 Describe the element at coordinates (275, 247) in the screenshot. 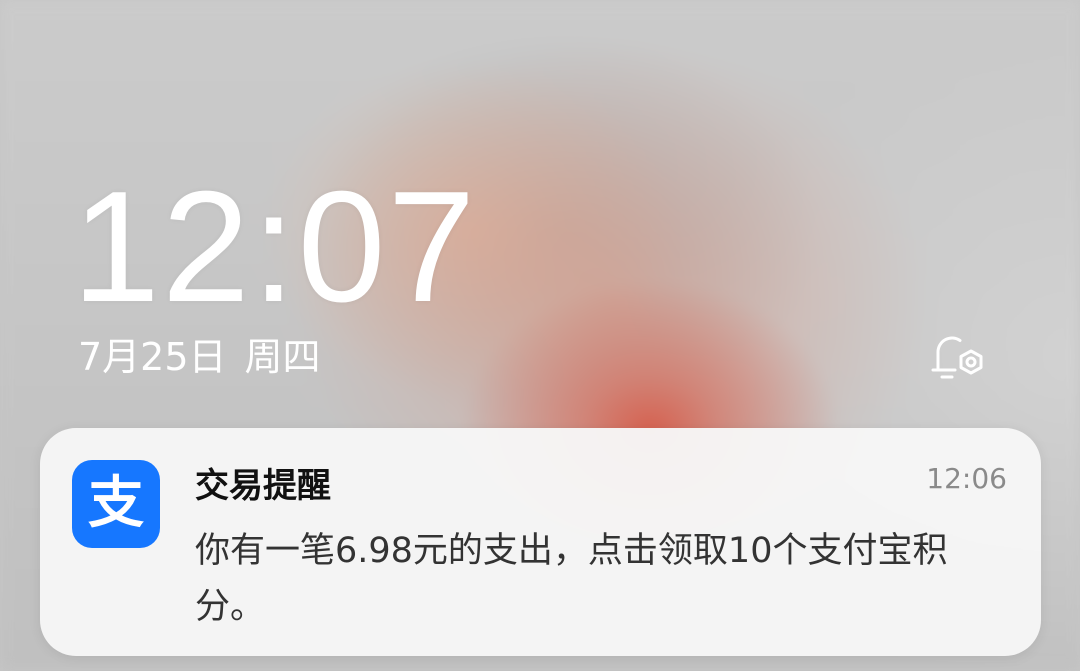

I see `lockscreen-clock: 12:07` at that location.